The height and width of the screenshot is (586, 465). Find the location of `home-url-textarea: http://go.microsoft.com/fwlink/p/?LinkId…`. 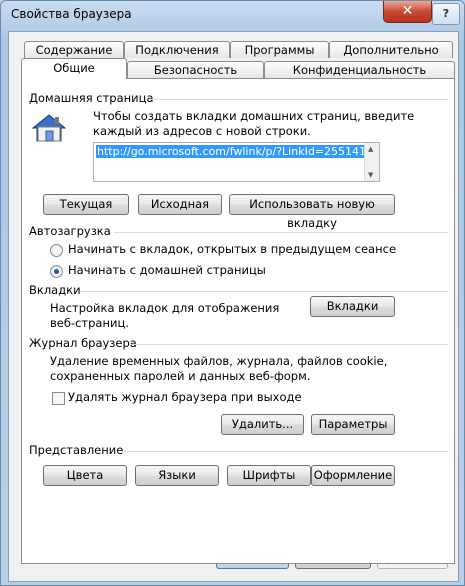

home-url-textarea: http://go.microsoft.com/fwlink/p/?LinkId… is located at coordinates (236, 162).